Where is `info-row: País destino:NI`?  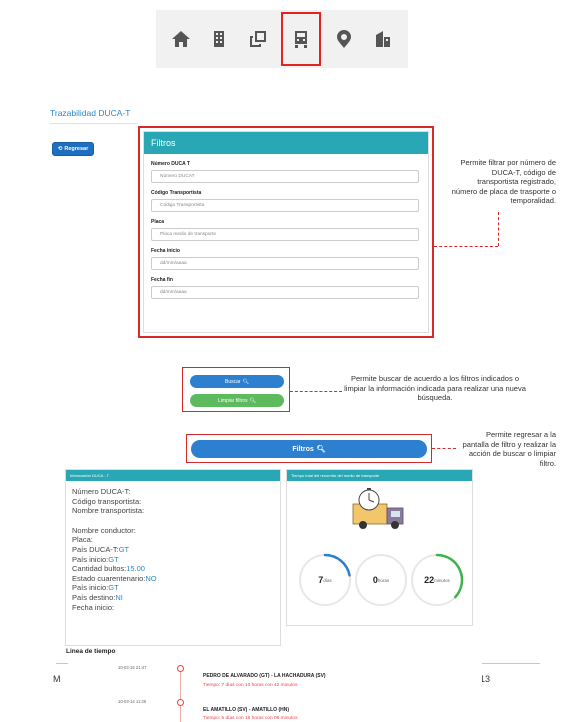 info-row: País destino:NI is located at coordinates (173, 598).